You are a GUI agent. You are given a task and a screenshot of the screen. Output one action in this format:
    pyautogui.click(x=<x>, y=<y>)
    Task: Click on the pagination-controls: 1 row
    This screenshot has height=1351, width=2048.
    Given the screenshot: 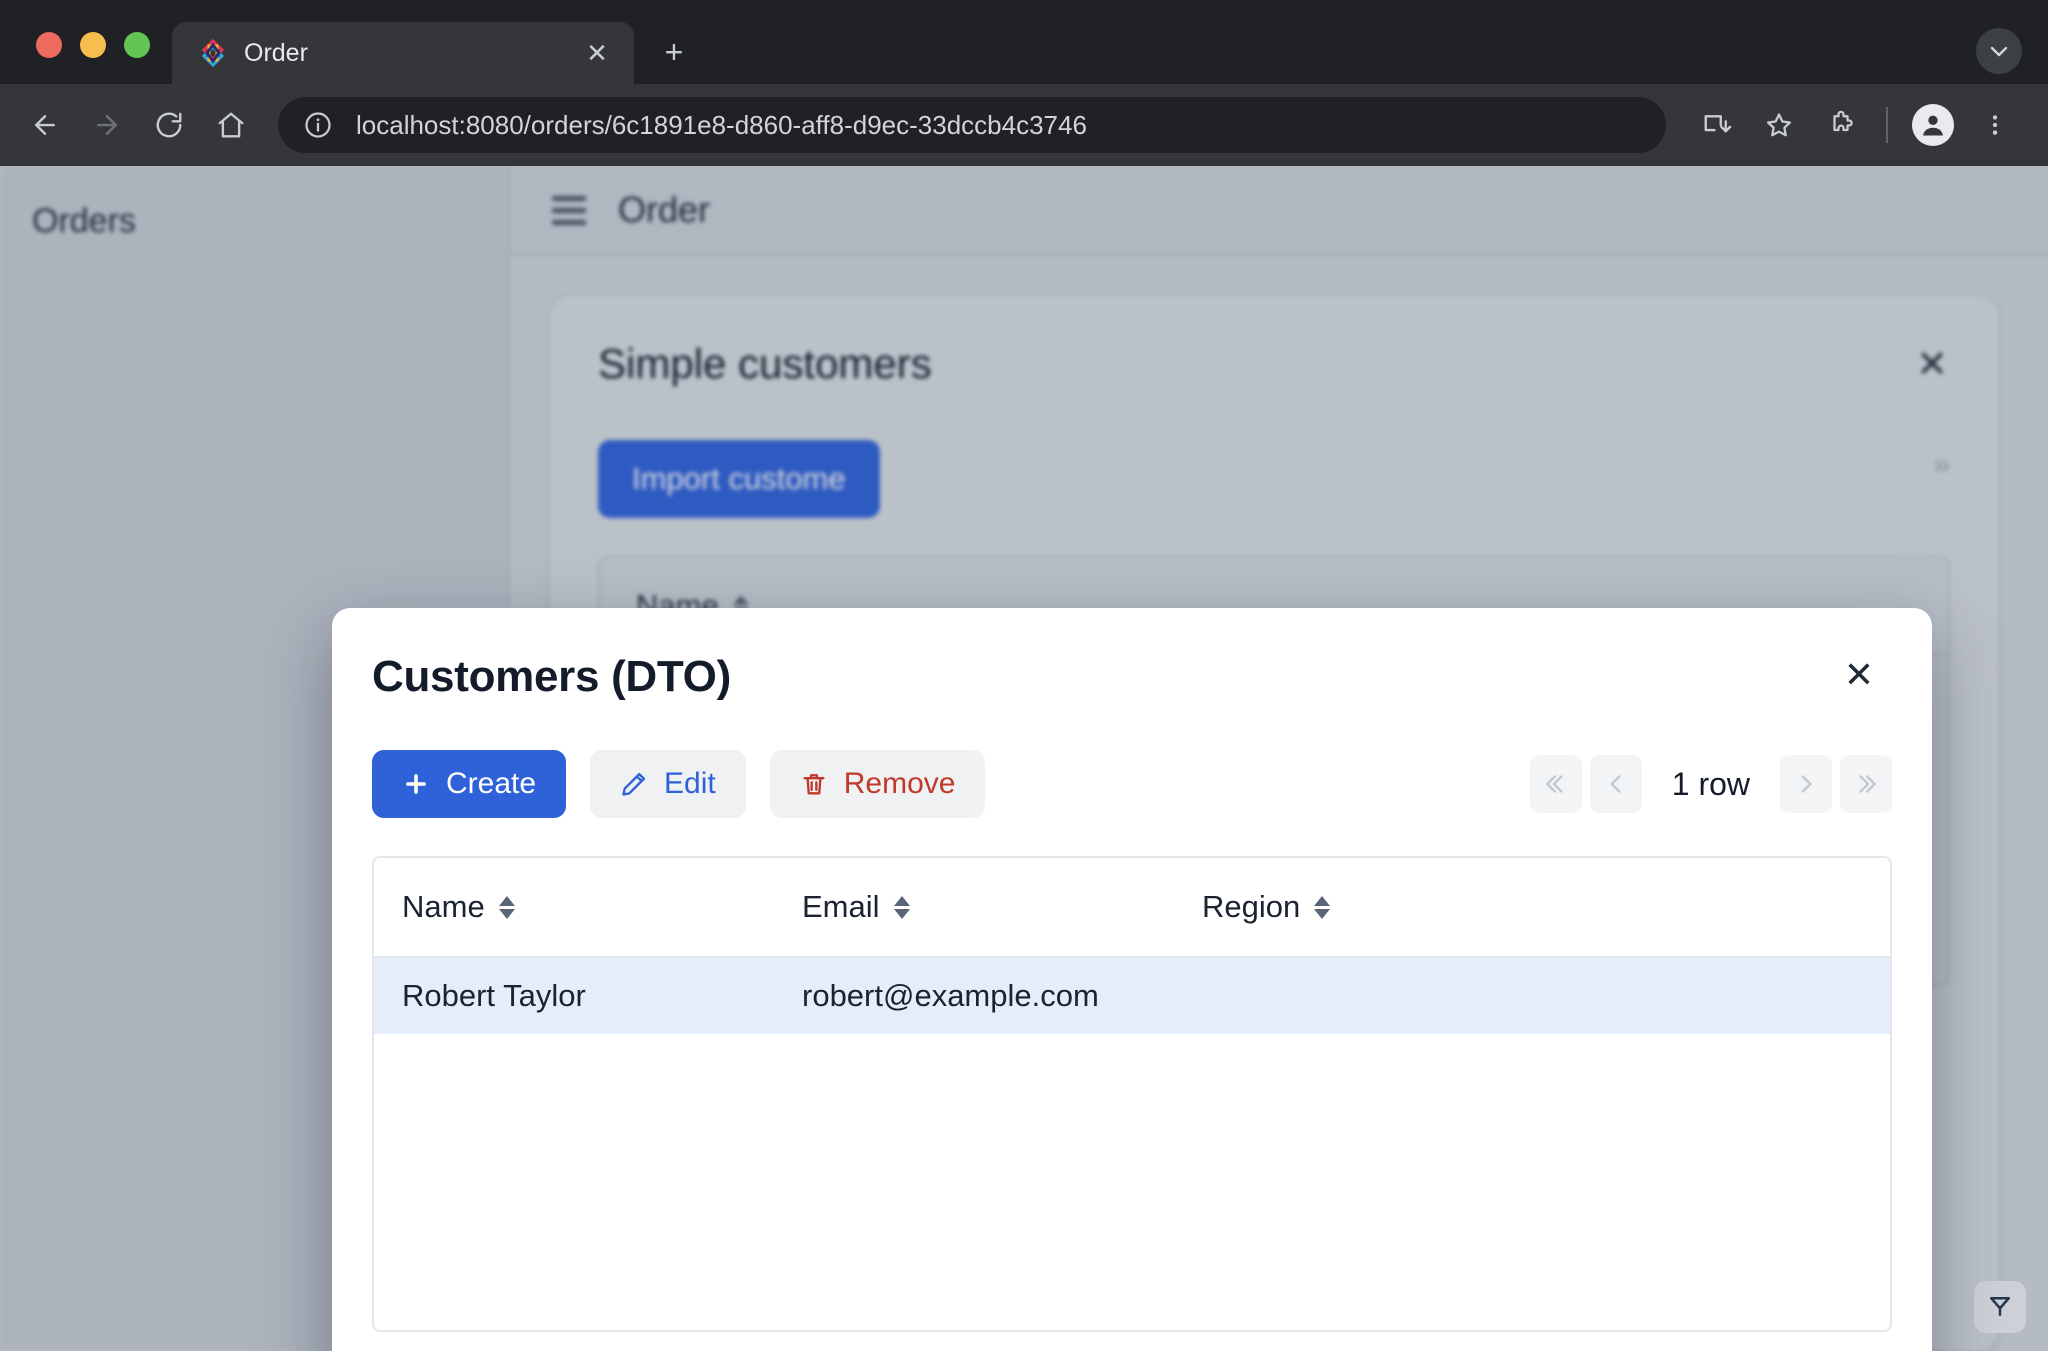 What is the action you would take?
    pyautogui.click(x=1710, y=784)
    